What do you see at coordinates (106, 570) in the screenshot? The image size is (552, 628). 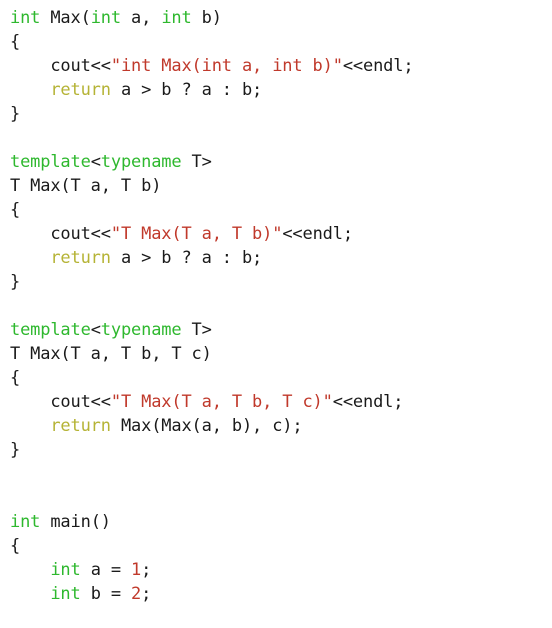 I see `code-token-plain: a =` at bounding box center [106, 570].